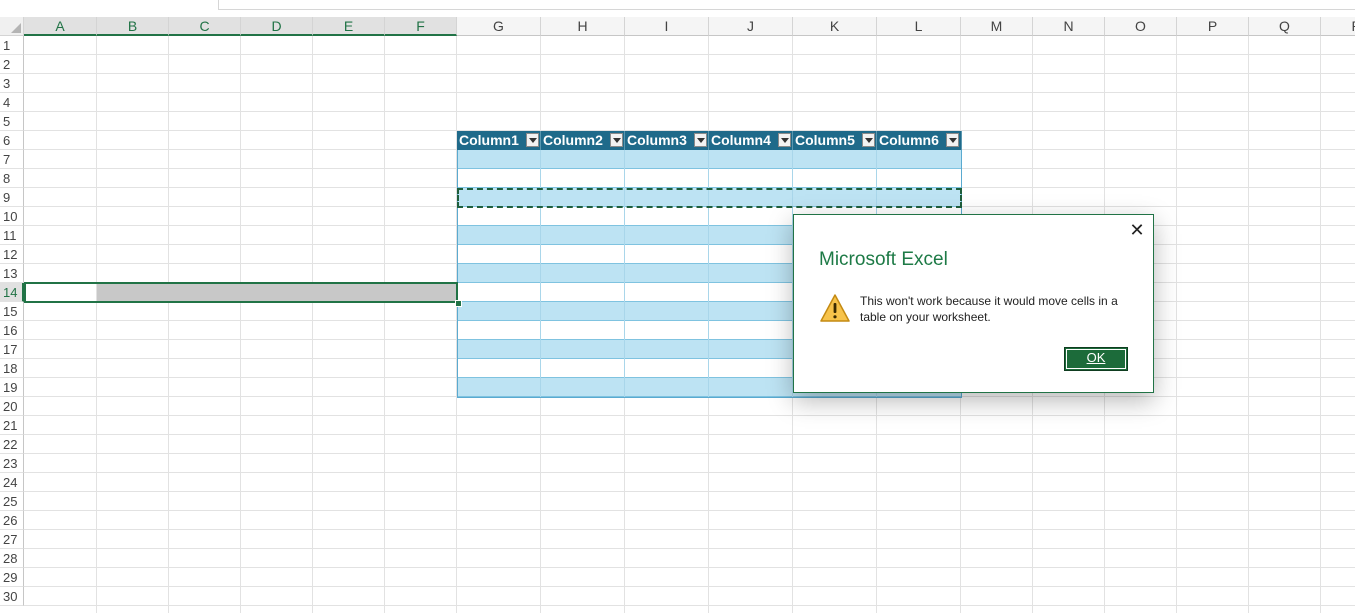 This screenshot has height=613, width=1355. What do you see at coordinates (12, 330) in the screenshot?
I see `row-header-16: 16` at bounding box center [12, 330].